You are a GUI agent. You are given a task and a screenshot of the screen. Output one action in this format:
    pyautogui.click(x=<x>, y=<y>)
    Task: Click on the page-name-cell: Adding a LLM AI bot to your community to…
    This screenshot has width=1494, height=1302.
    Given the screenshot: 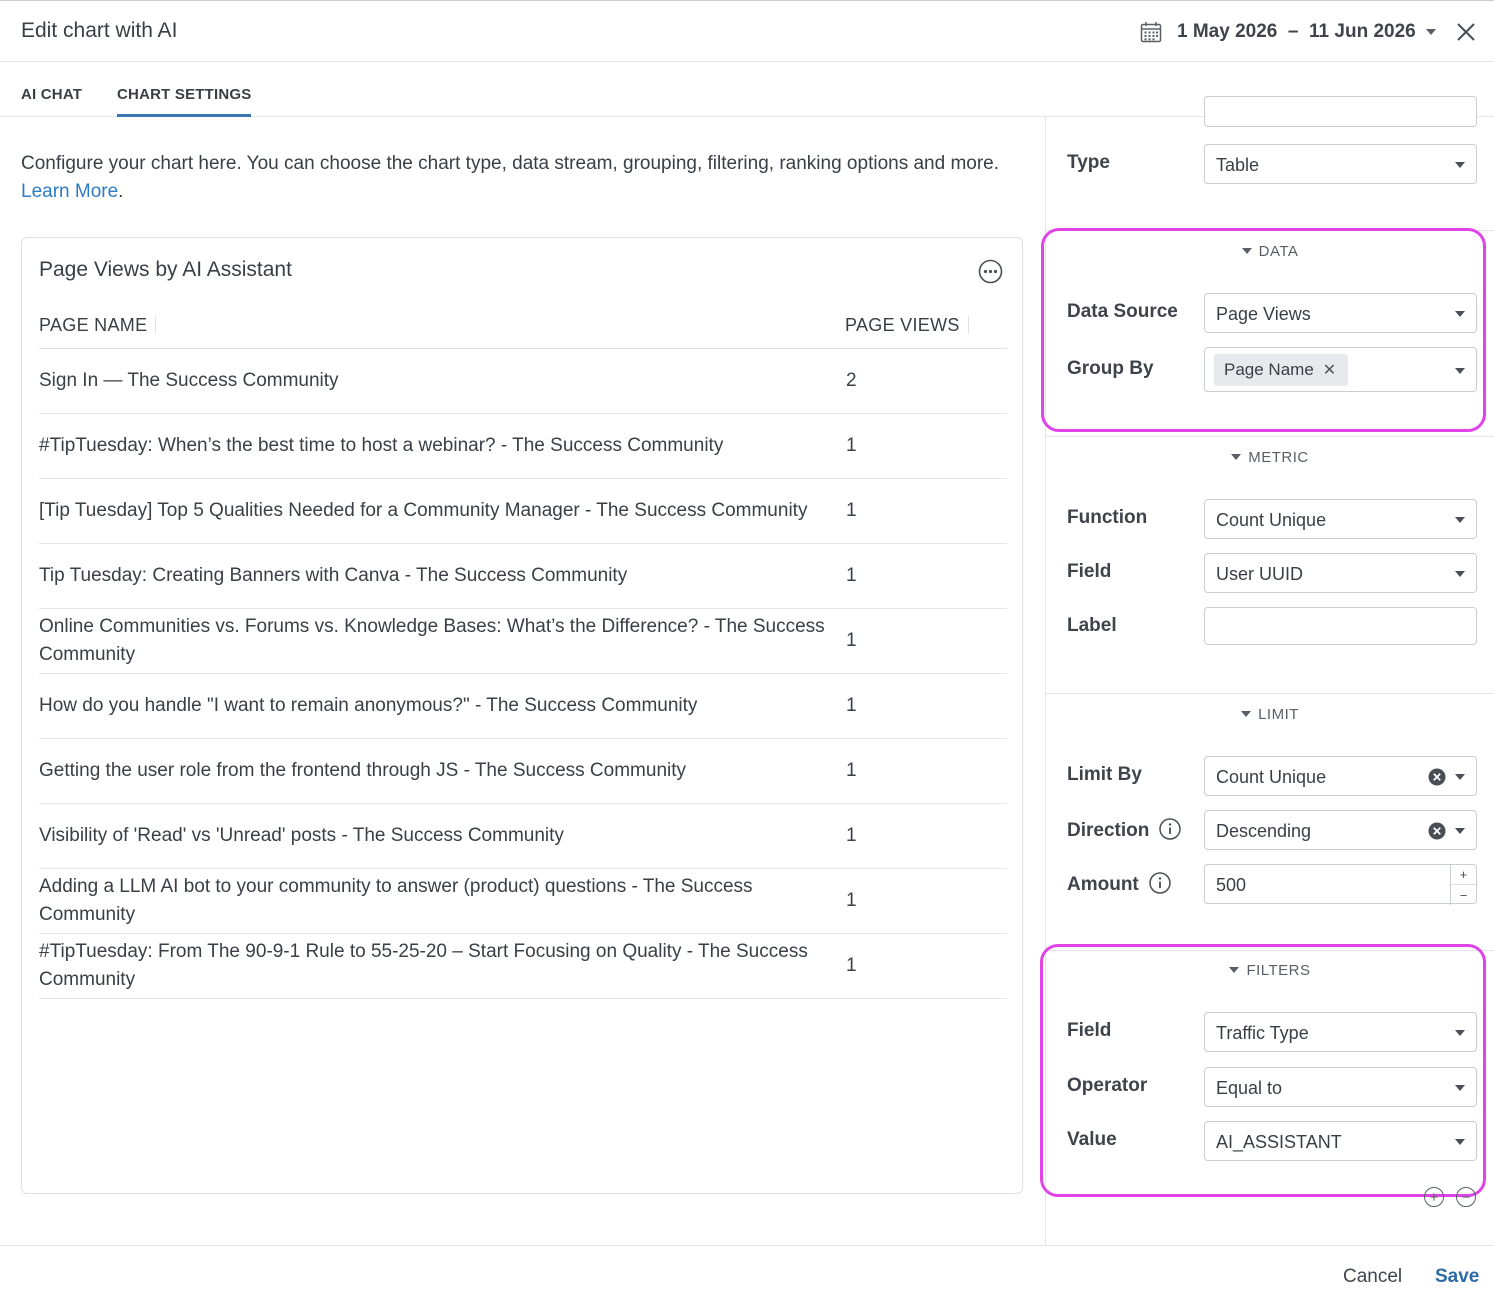 What is the action you would take?
    pyautogui.click(x=396, y=900)
    